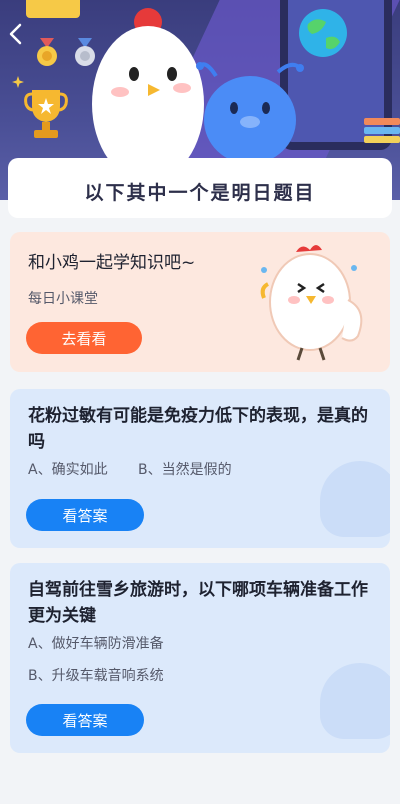 Image resolution: width=400 pixels, height=804 pixels. What do you see at coordinates (47, 52) in the screenshot?
I see `medal-icon` at bounding box center [47, 52].